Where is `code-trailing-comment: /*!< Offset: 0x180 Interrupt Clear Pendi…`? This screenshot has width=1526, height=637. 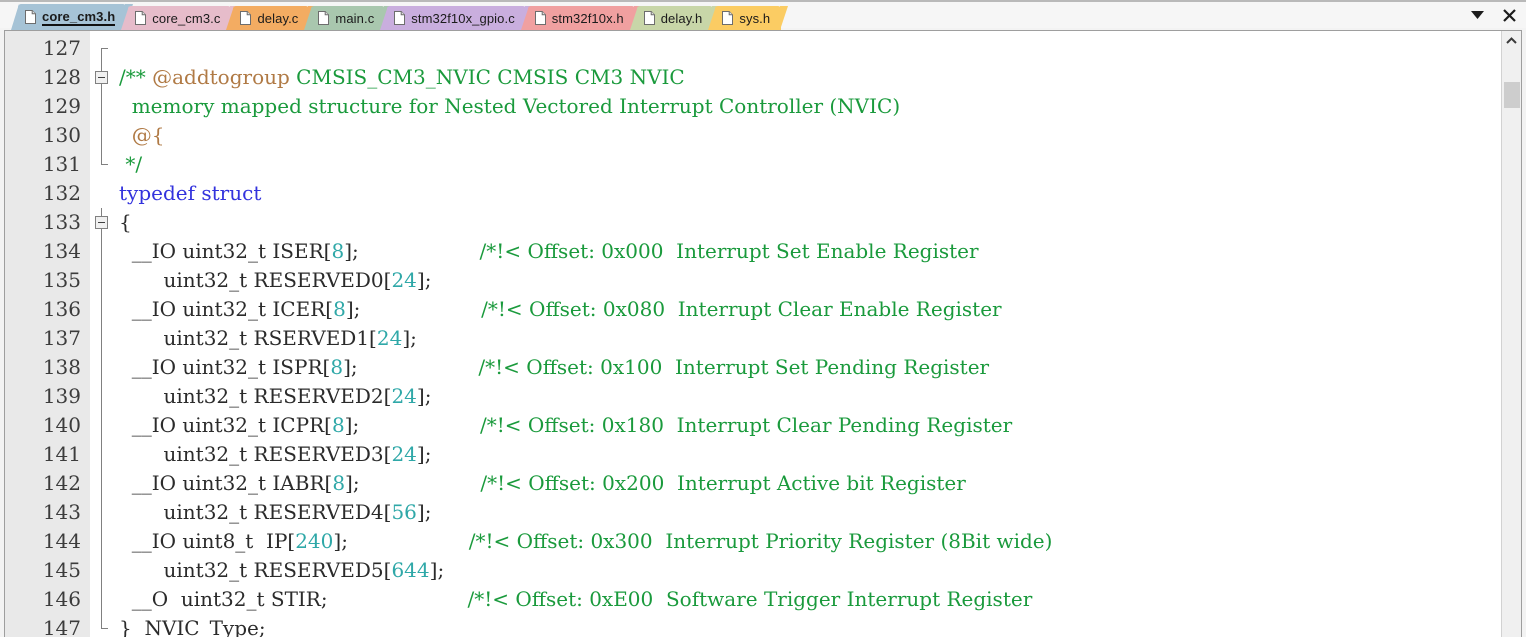 code-trailing-comment: /*!< Offset: 0x180 Interrupt Clear Pendi… is located at coordinates (686, 425).